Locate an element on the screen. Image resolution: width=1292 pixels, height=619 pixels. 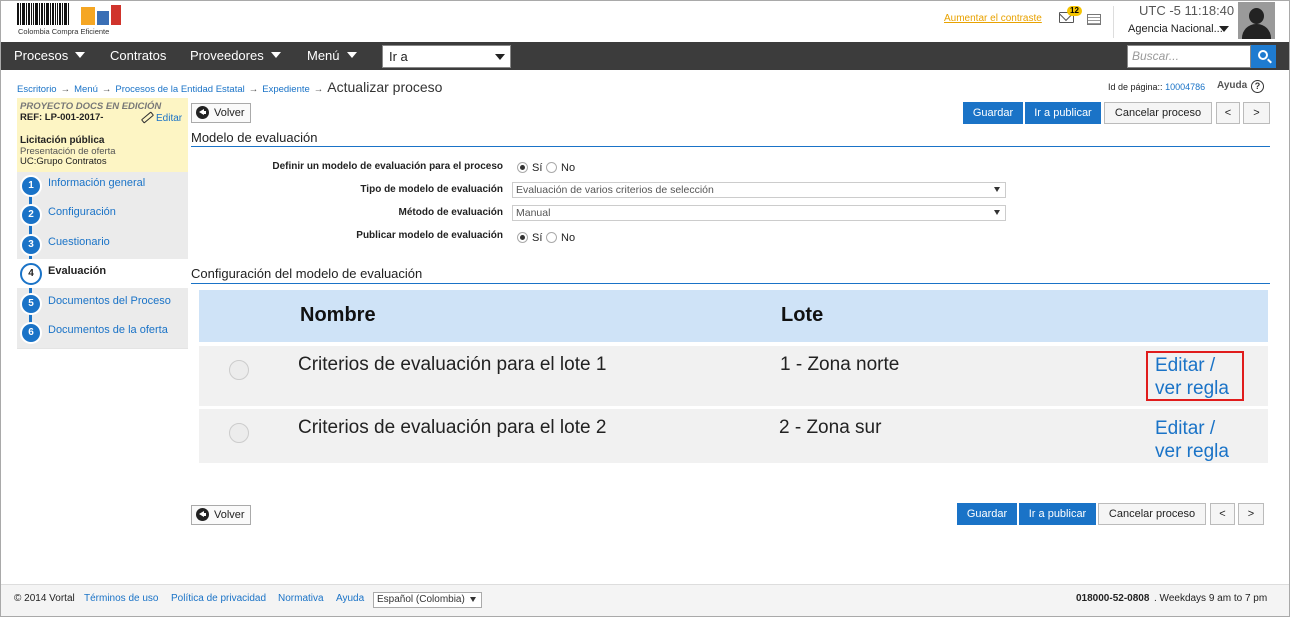
edit-process-link: Editar is located at coordinates (169, 118).